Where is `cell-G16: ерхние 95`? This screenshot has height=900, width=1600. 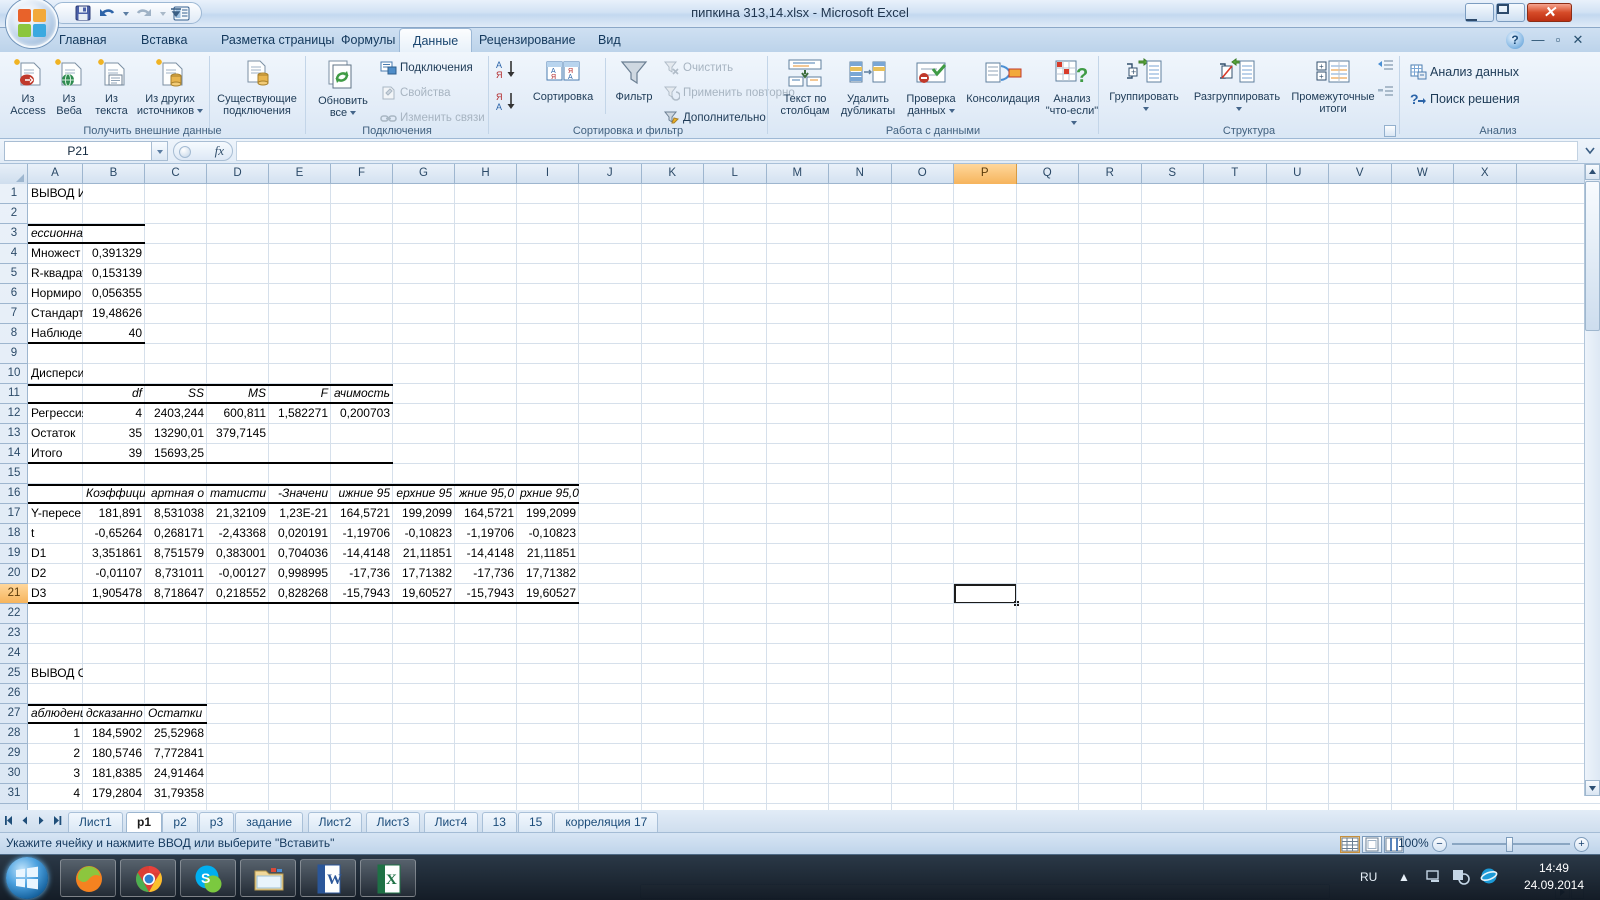 cell-G16: ерхние 95 is located at coordinates (424, 494).